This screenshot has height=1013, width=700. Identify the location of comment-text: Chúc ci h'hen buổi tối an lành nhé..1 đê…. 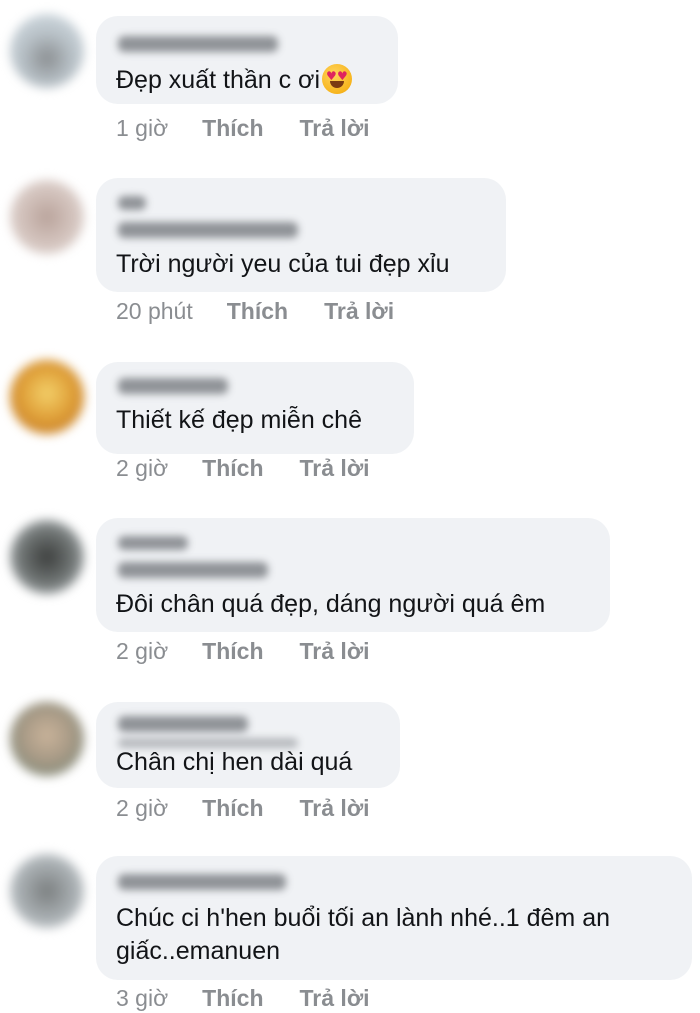
(386, 935).